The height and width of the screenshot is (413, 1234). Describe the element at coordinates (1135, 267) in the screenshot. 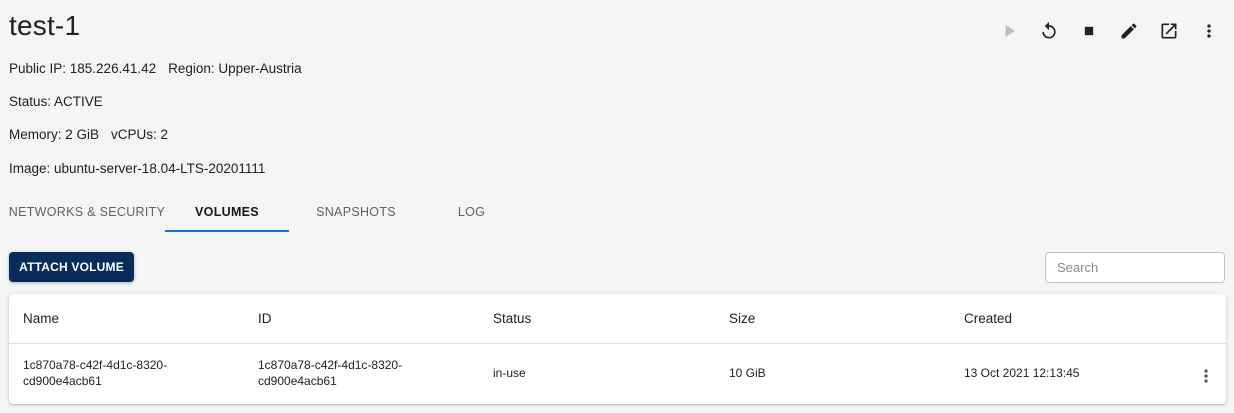

I see `search-input` at that location.